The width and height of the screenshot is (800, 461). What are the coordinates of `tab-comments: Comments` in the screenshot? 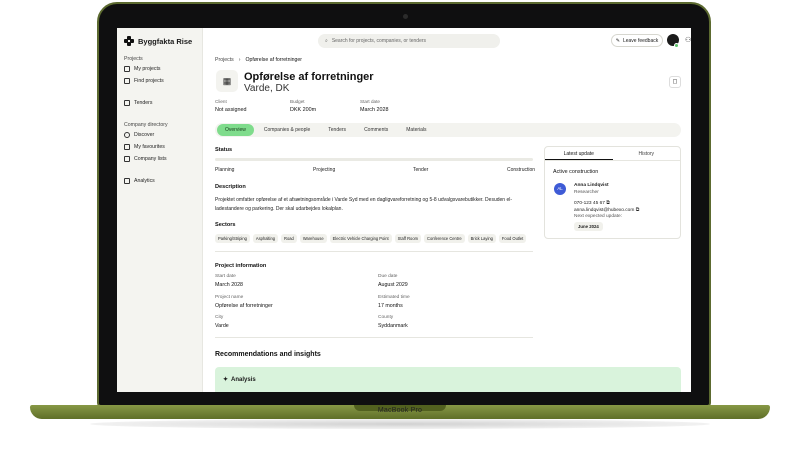 It's located at (376, 130).